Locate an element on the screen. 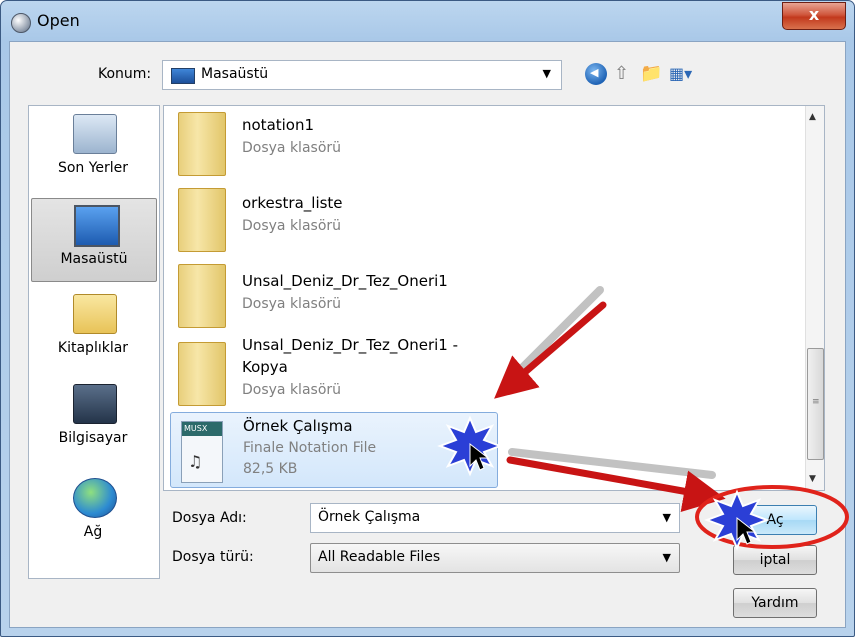 The width and height of the screenshot is (855, 637). place-desktop: Masaüstü is located at coordinates (94, 240).